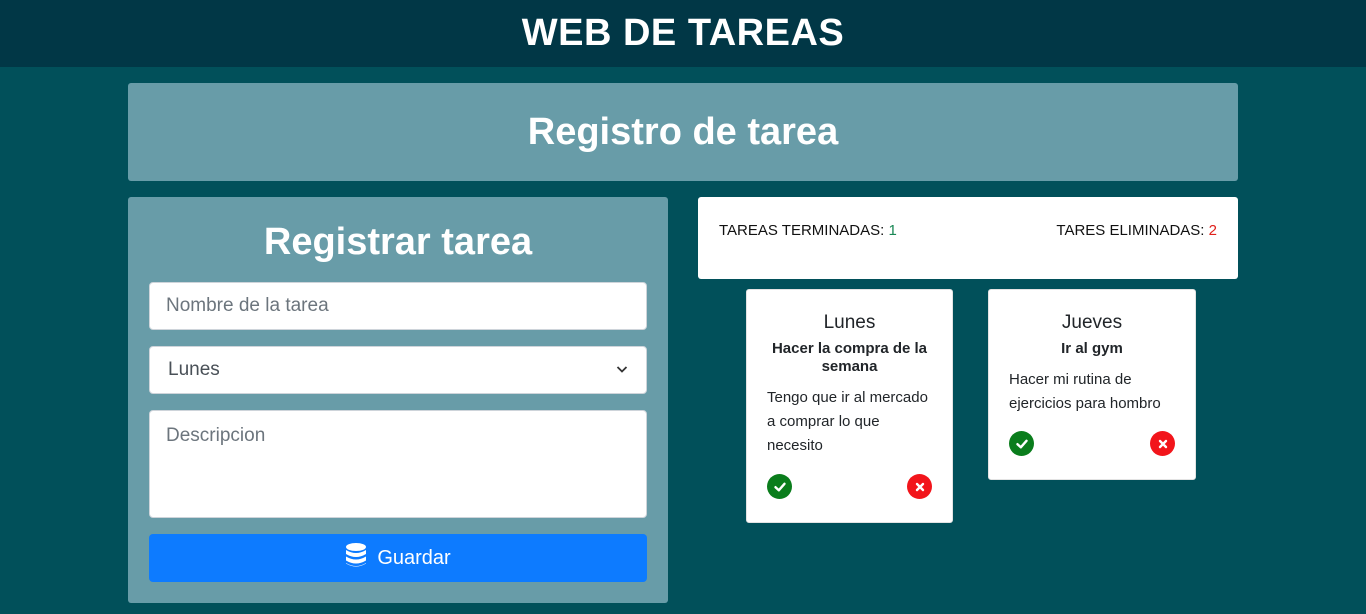 Image resolution: width=1366 pixels, height=614 pixels. Describe the element at coordinates (802, 230) in the screenshot. I see `finished-label: TAREAS TERMINADAS:` at that location.